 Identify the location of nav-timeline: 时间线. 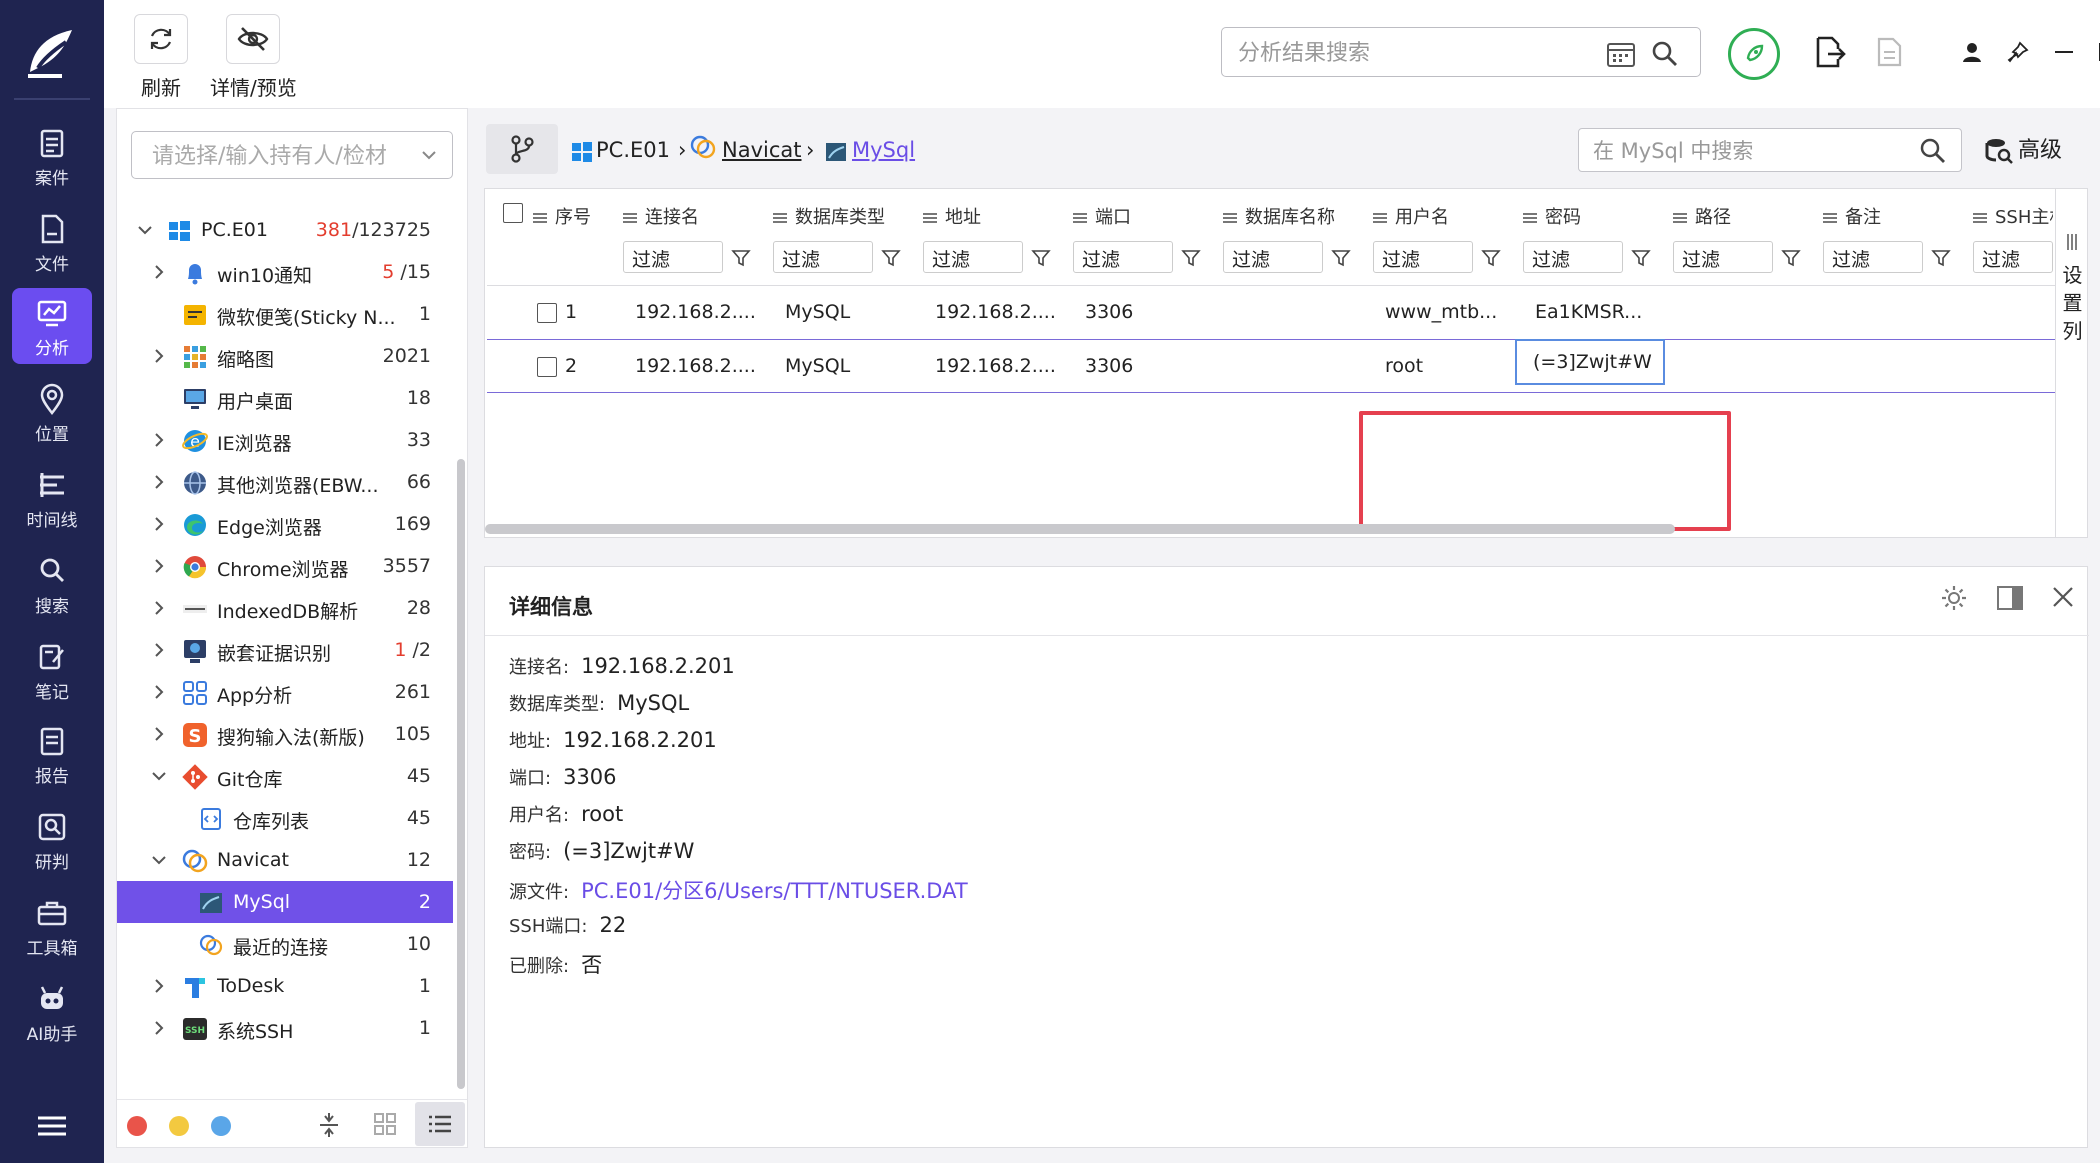
(52, 498).